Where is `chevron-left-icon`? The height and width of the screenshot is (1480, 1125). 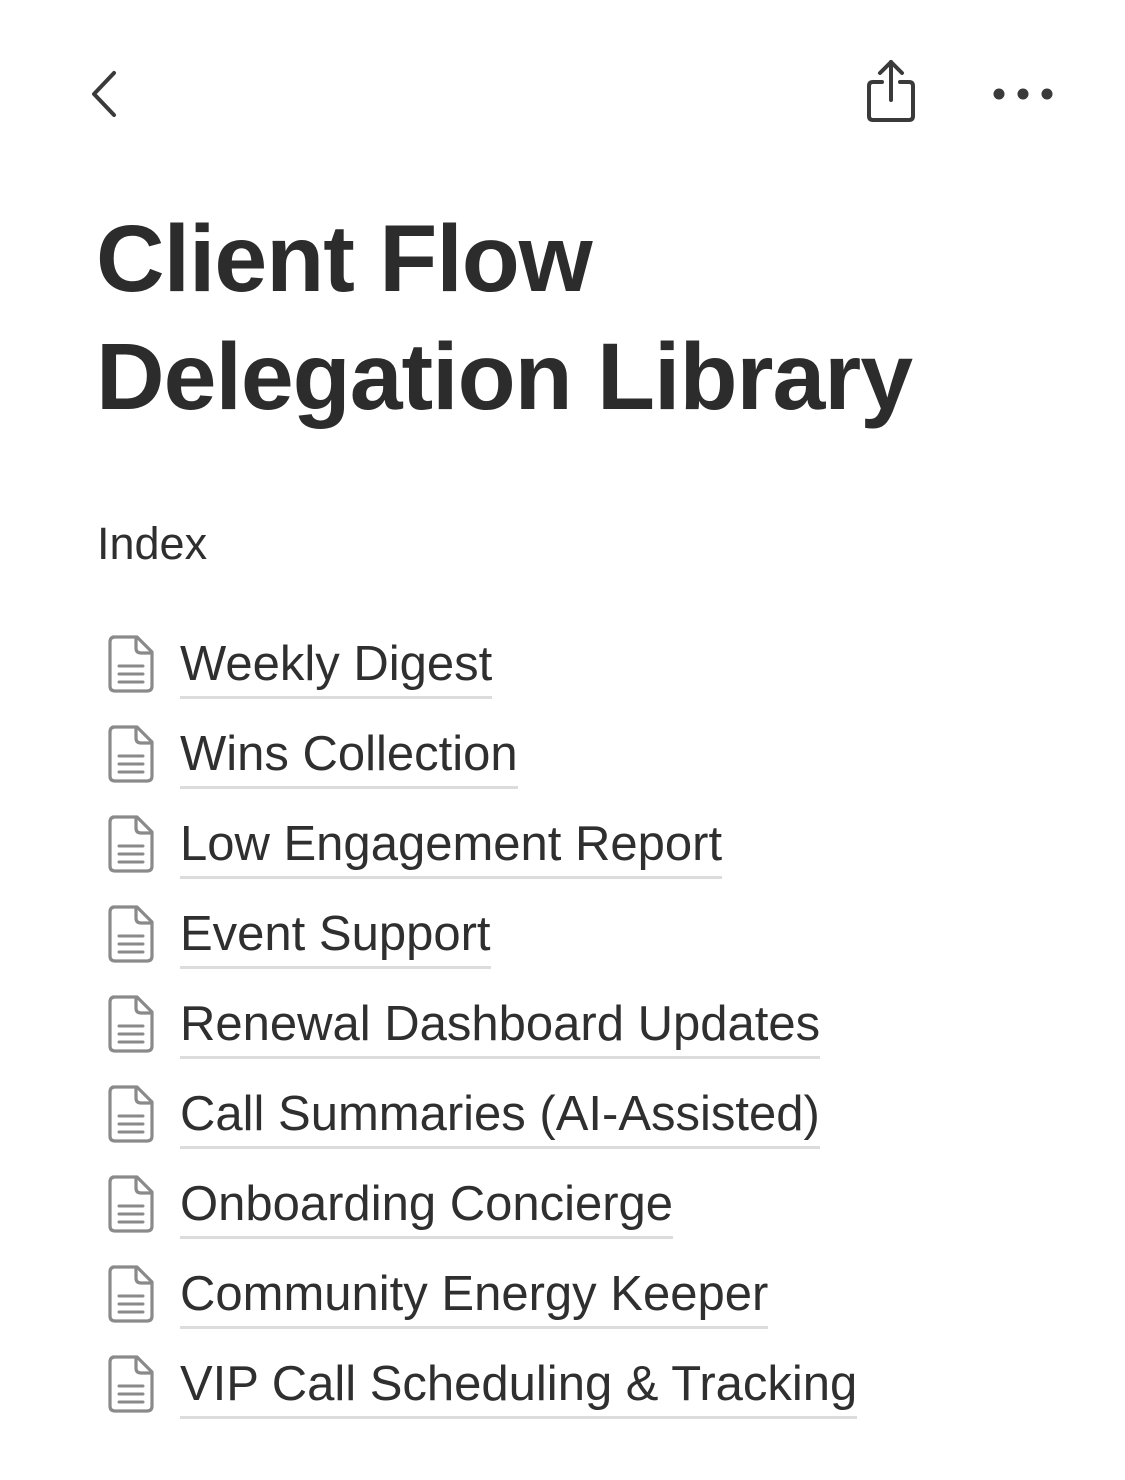
chevron-left-icon is located at coordinates (104, 94).